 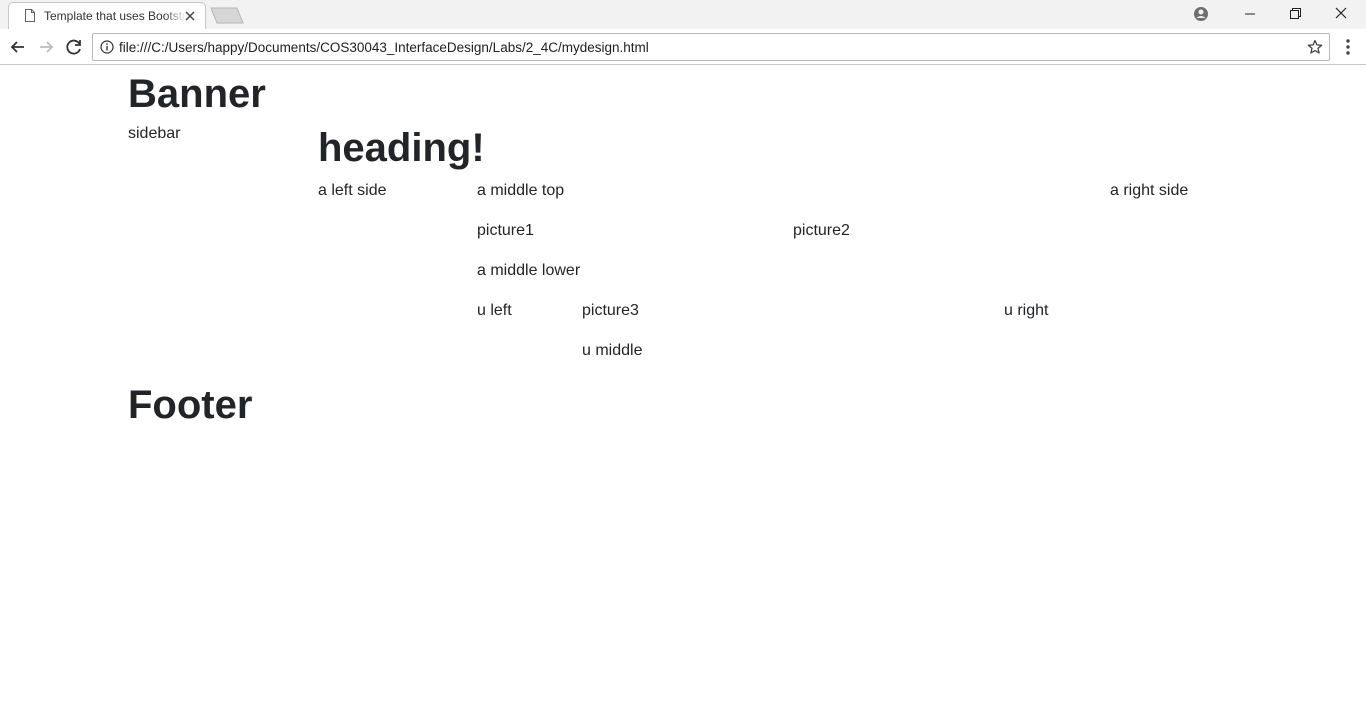 What do you see at coordinates (821, 230) in the screenshot?
I see `picture2-text: picture2` at bounding box center [821, 230].